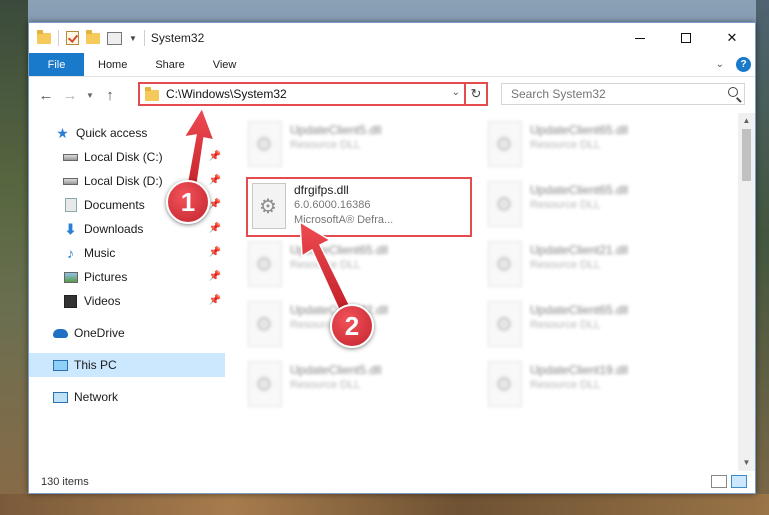 This screenshot has height=515, width=769. What do you see at coordinates (72, 38) in the screenshot?
I see `properties-check-icon` at bounding box center [72, 38].